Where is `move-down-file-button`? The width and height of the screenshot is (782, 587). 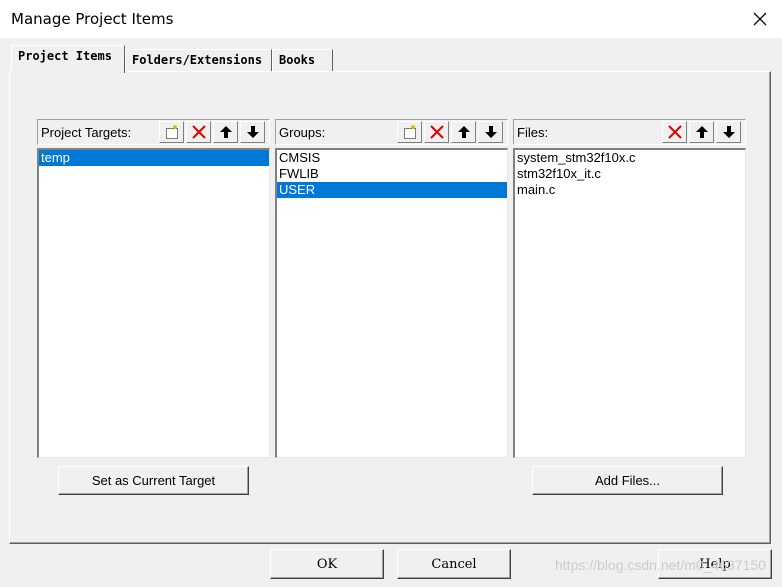 move-down-file-button is located at coordinates (728, 132).